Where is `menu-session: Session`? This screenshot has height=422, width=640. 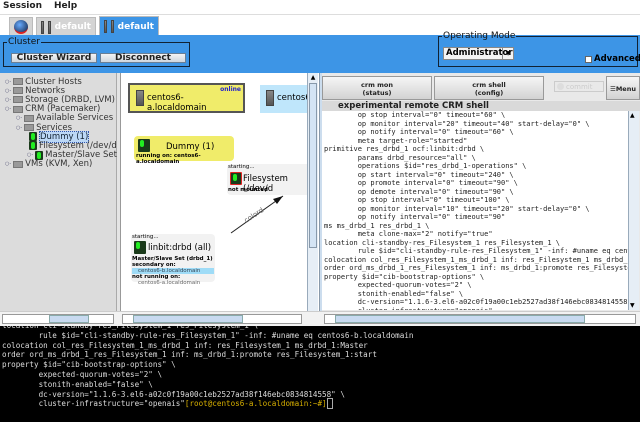
menu-session: Session is located at coordinates (22, 7).